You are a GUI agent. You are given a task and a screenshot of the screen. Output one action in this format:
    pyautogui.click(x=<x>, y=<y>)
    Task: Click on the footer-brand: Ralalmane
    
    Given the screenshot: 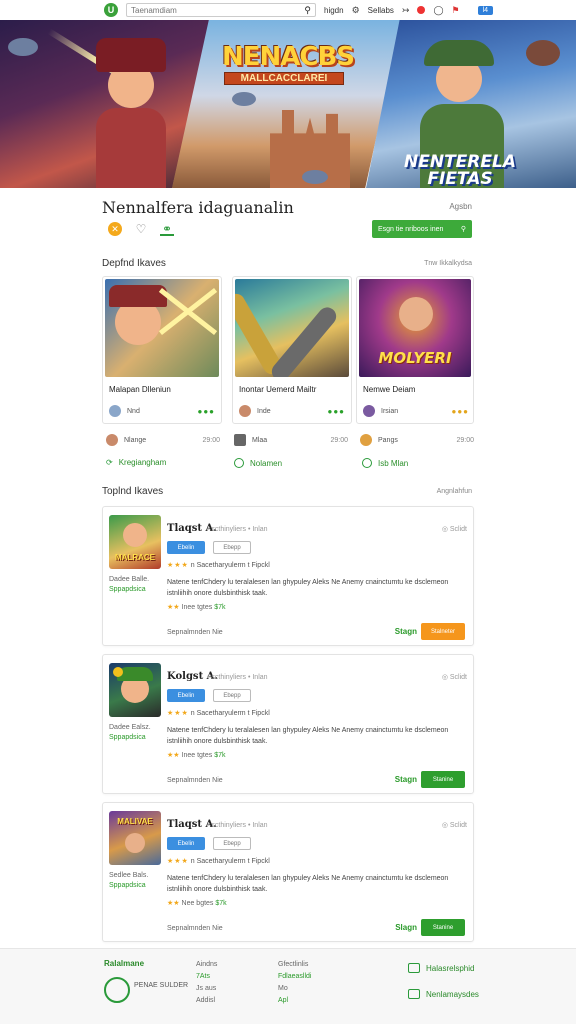 What is the action you would take?
    pyautogui.click(x=124, y=963)
    